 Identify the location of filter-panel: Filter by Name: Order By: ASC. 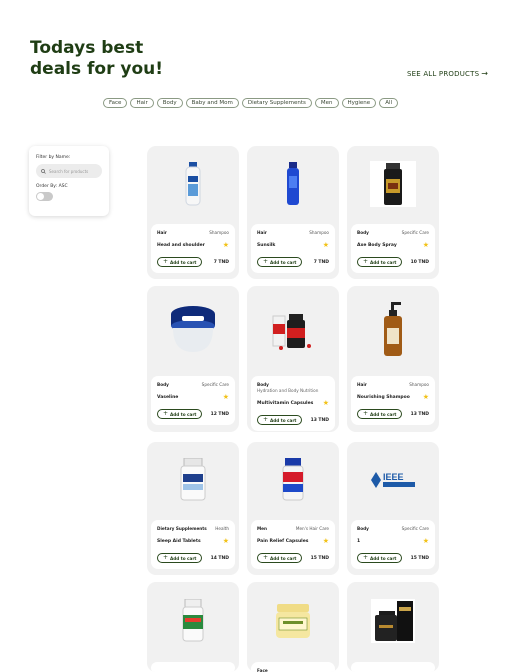
(69, 181).